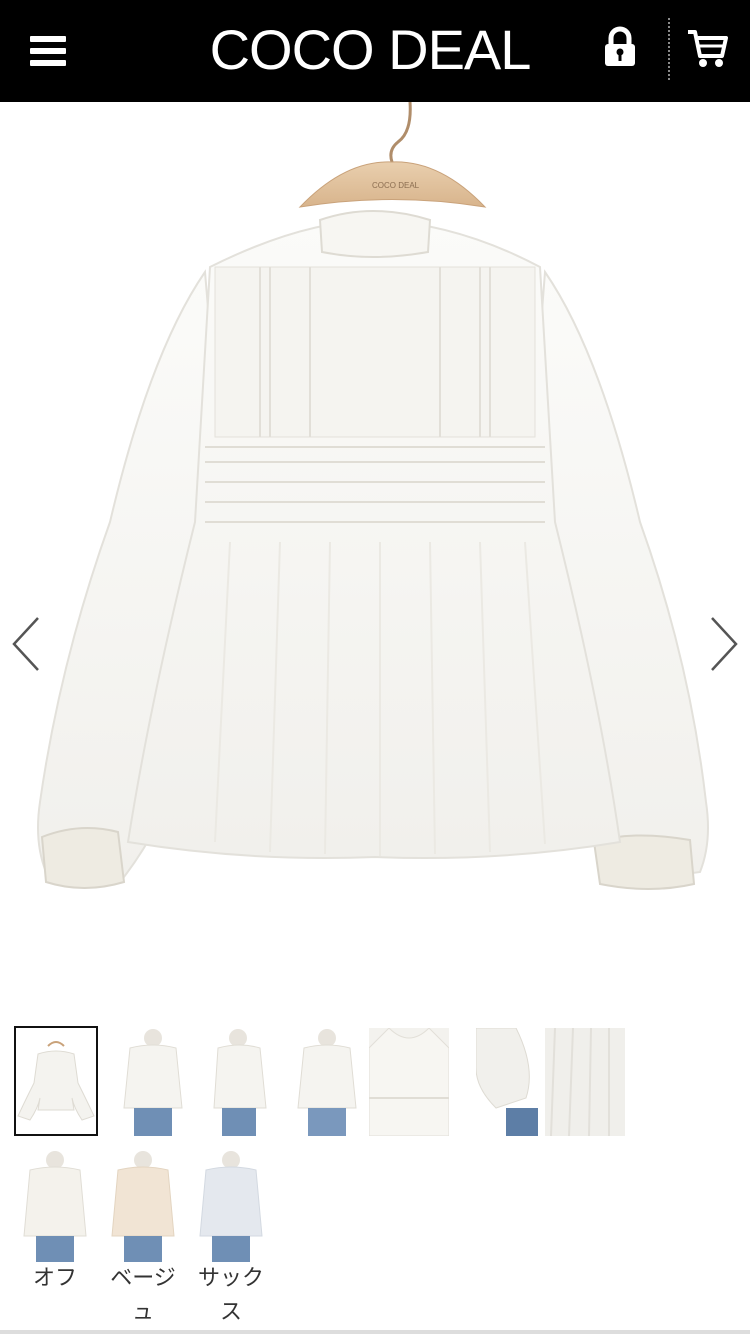  Describe the element at coordinates (49, 51) in the screenshot. I see `hamburger-menu-icon` at that location.